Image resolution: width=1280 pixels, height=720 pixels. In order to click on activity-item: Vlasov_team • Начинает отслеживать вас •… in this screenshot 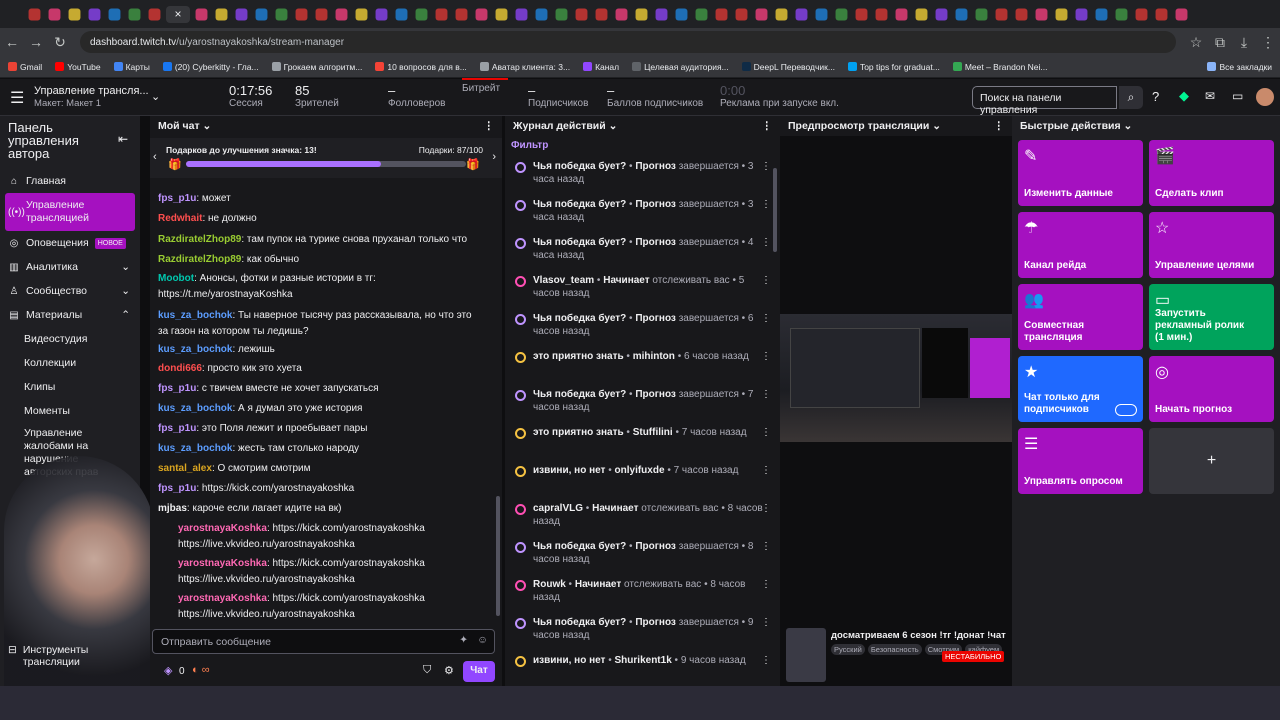, I will do `click(642, 287)`.